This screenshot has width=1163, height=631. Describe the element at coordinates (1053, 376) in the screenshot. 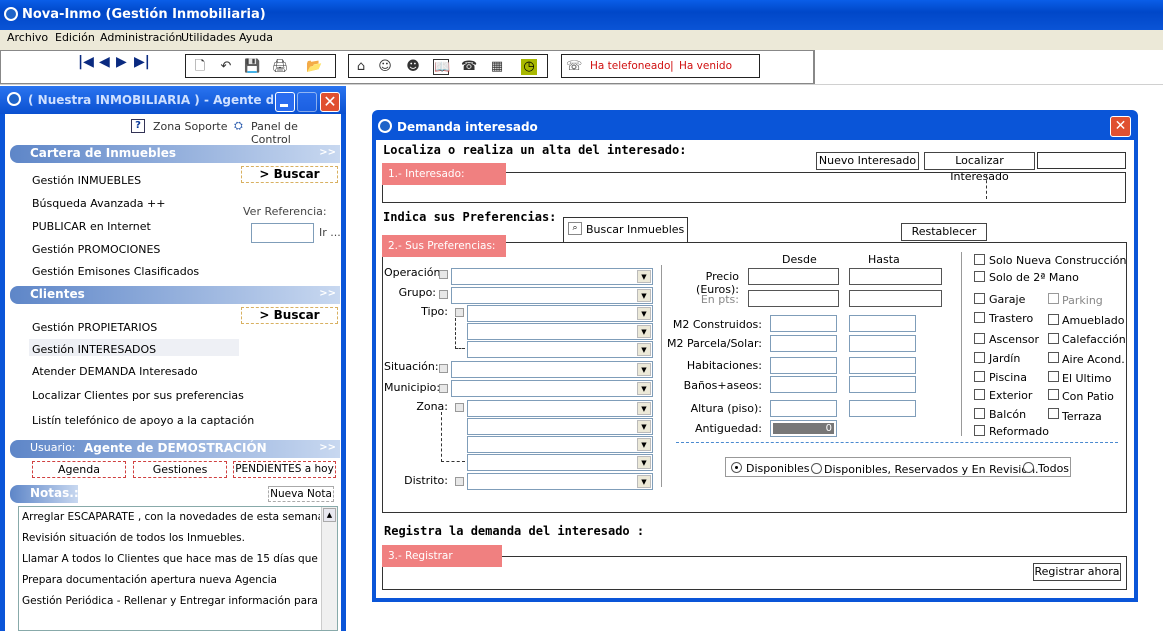

I see `el-ultimo-checkbox` at that location.